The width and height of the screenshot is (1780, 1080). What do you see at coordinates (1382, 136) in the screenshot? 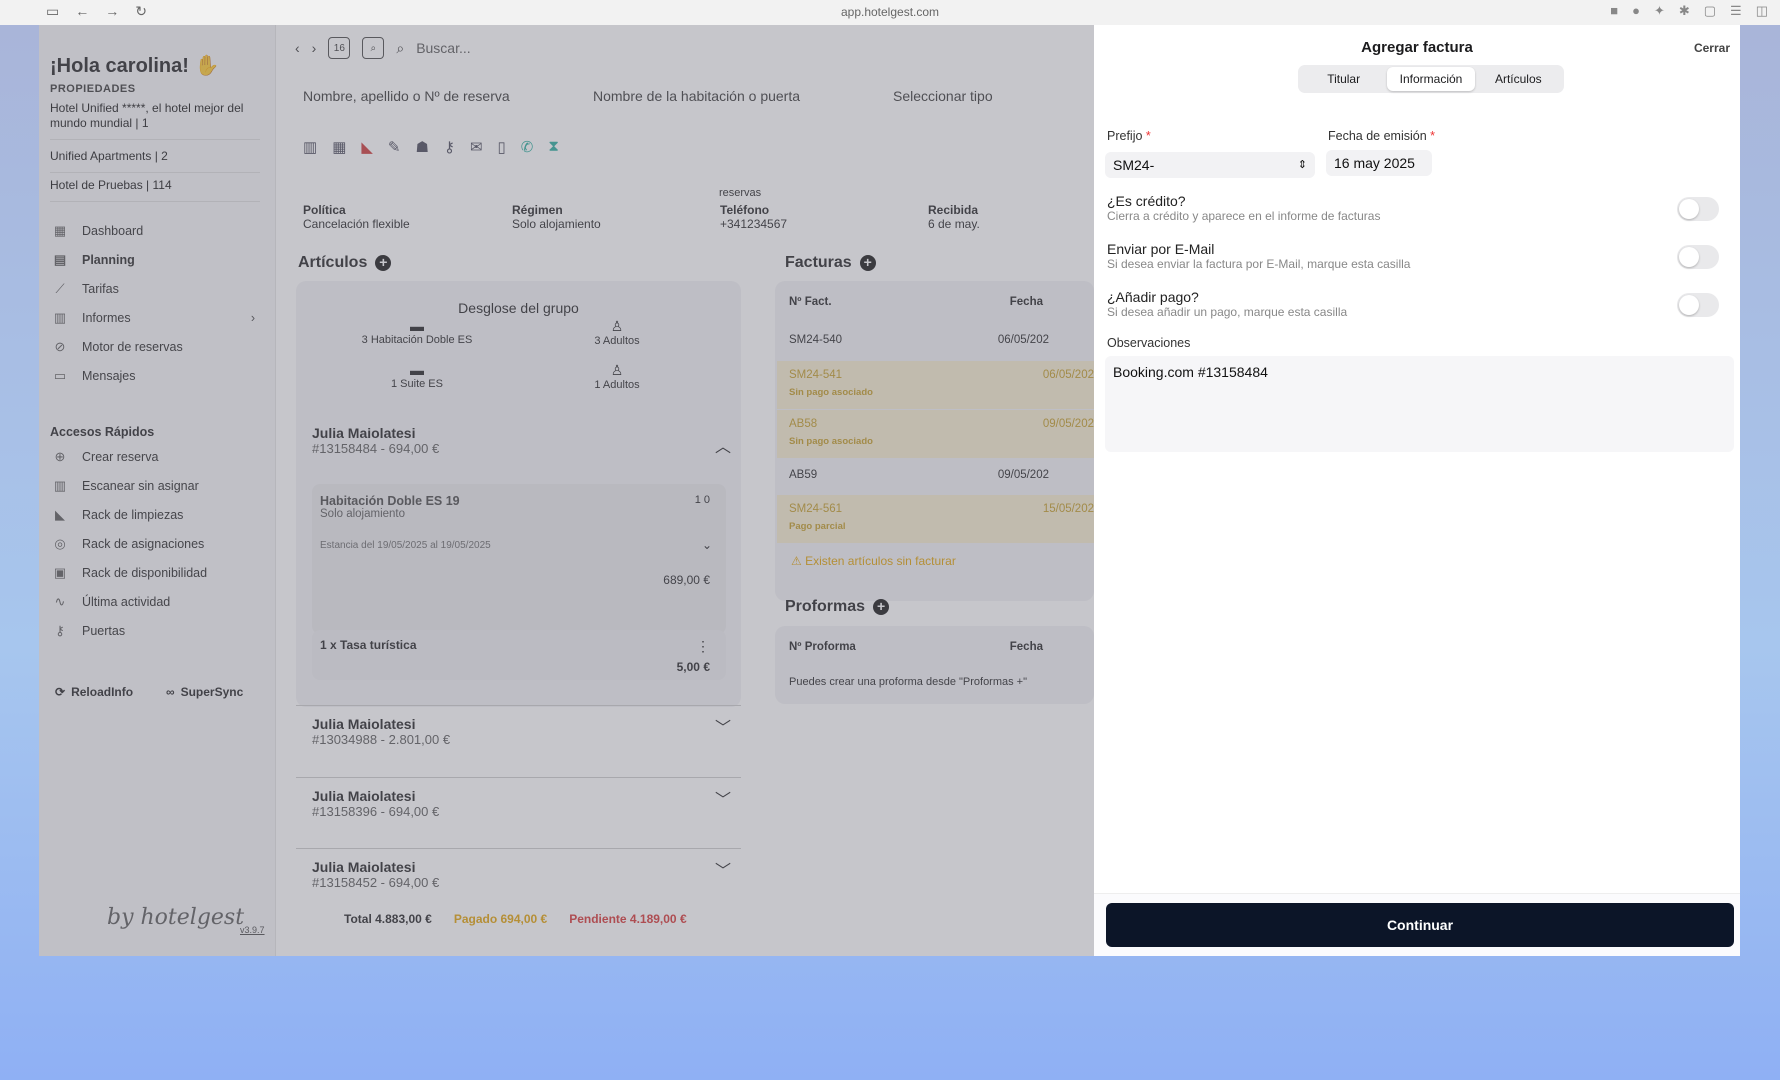
I see `date-label: Fecha de emisión *` at bounding box center [1382, 136].